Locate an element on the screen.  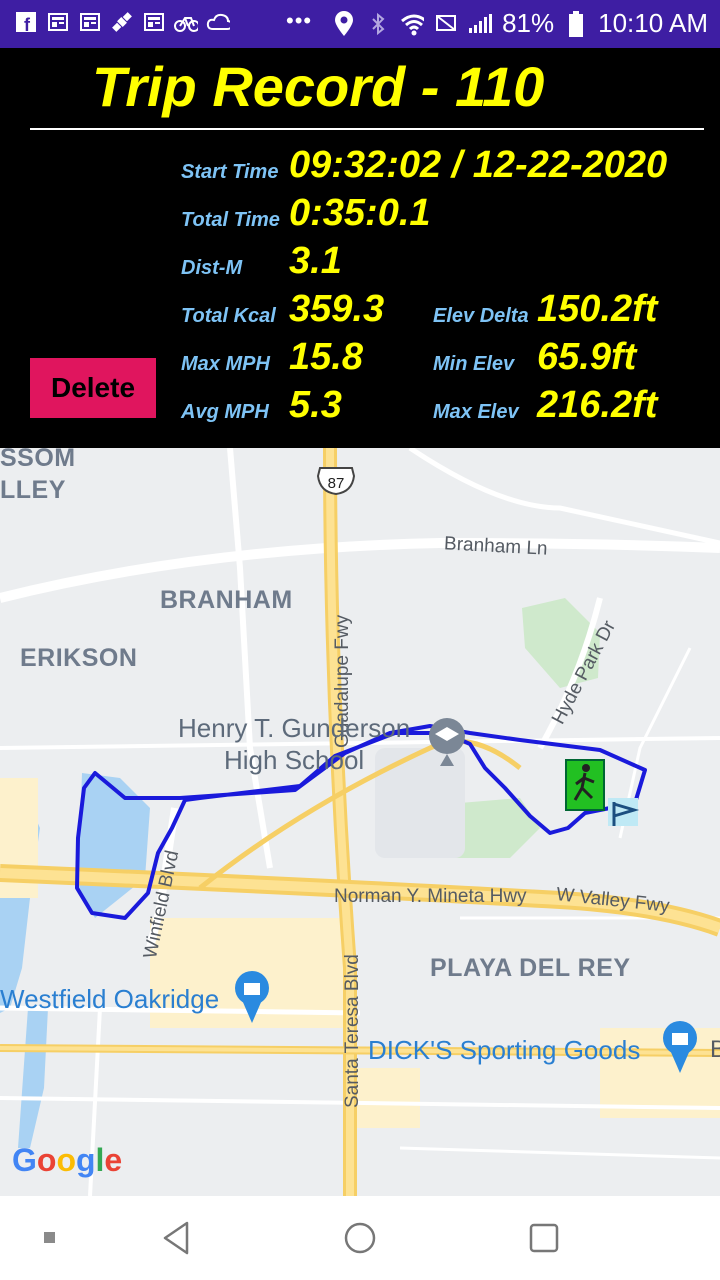
facebook-icon: f is located at coordinates (26, 22).